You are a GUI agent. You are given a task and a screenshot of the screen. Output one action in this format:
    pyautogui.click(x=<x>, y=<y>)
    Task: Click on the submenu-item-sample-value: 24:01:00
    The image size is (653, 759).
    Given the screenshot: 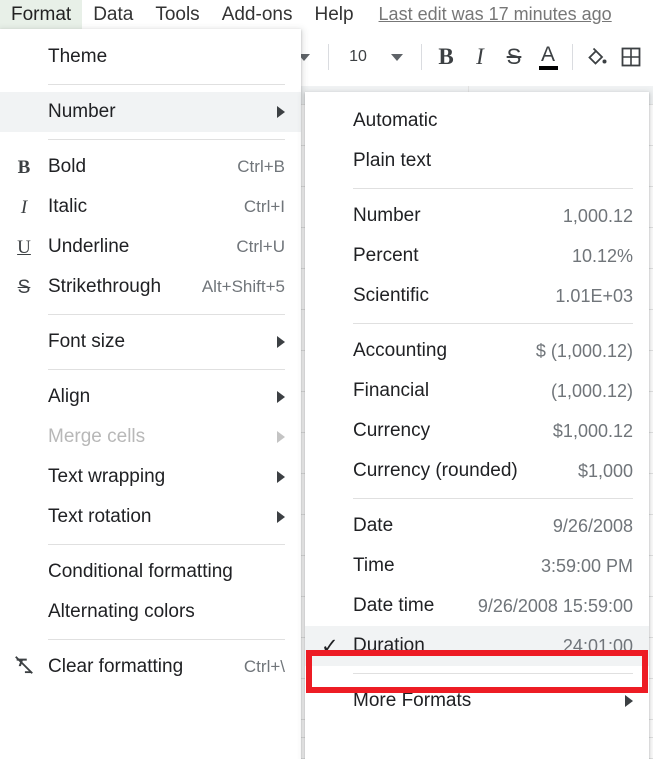 What is the action you would take?
    pyautogui.click(x=597, y=645)
    